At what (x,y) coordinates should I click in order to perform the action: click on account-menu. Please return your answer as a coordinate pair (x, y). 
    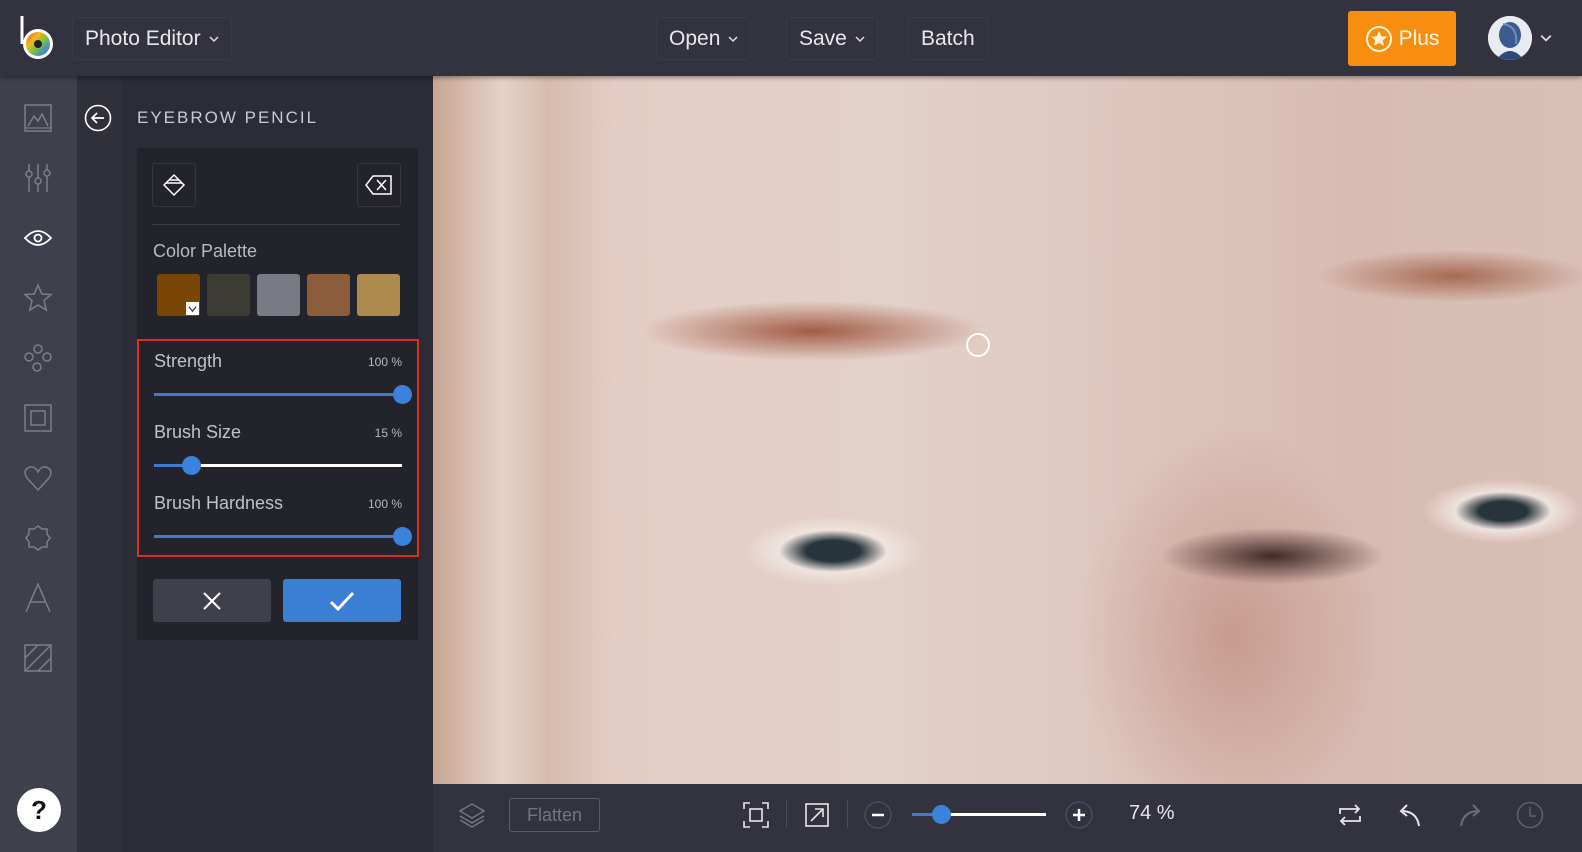
    Looking at the image, I should click on (1520, 38).